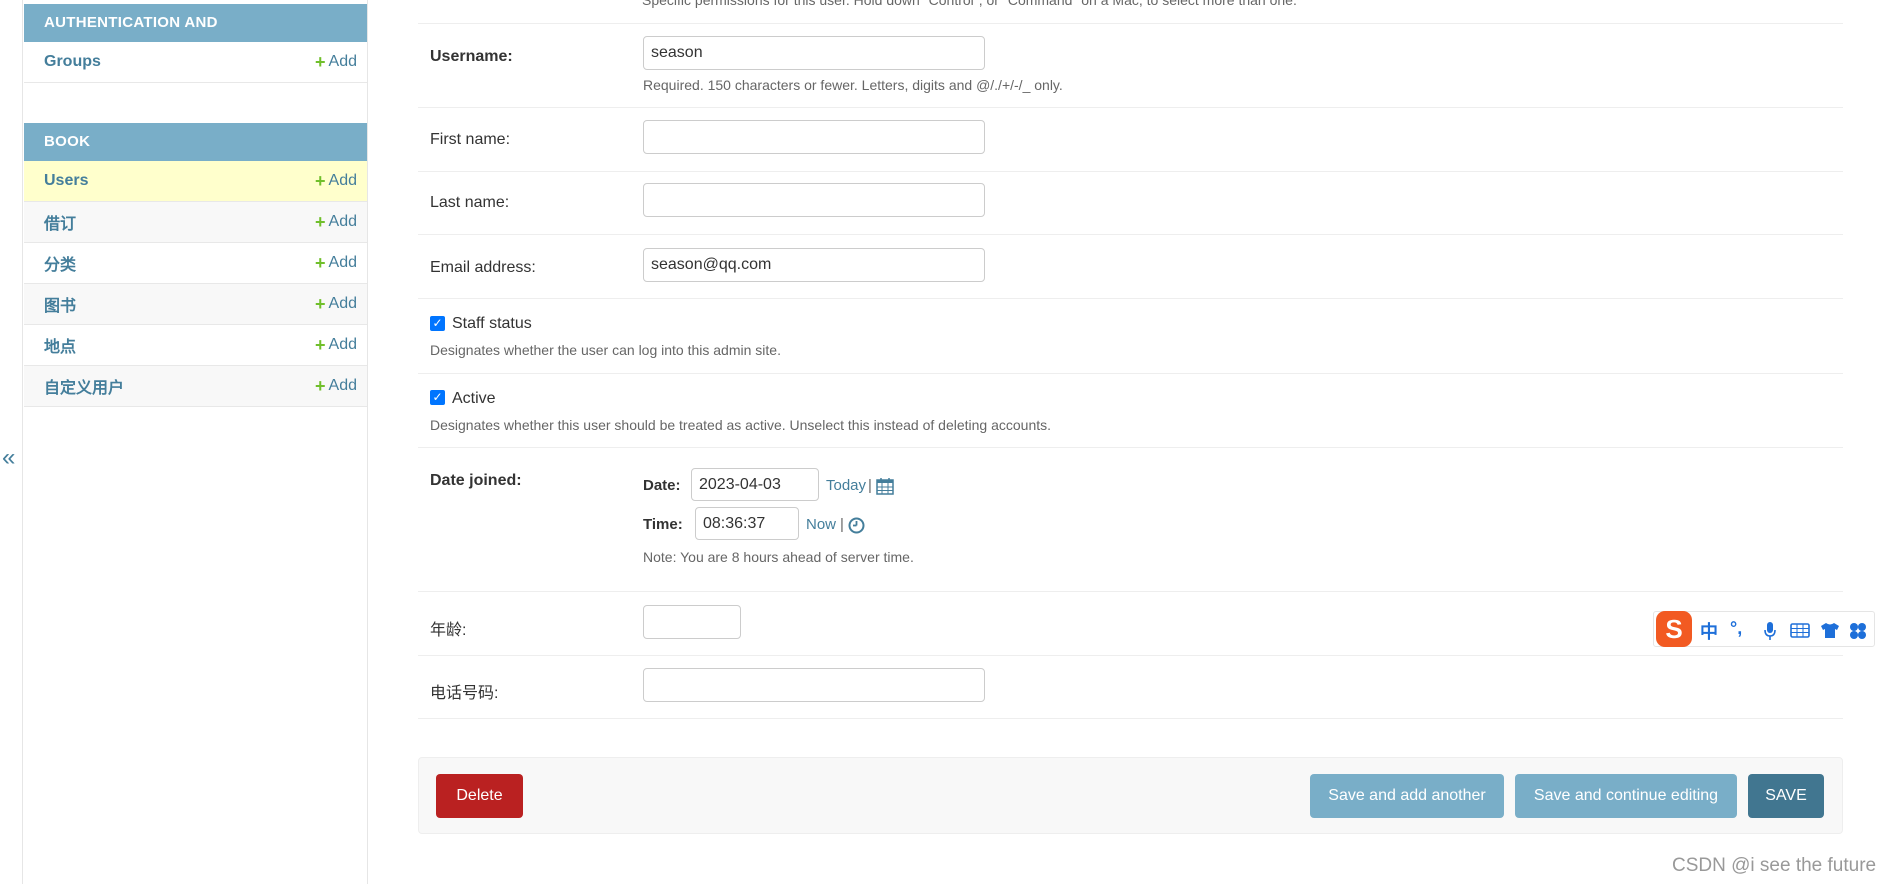 This screenshot has height=884, width=1892. Describe the element at coordinates (1407, 796) in the screenshot. I see `save-and-add-another-button: Save and add another` at that location.